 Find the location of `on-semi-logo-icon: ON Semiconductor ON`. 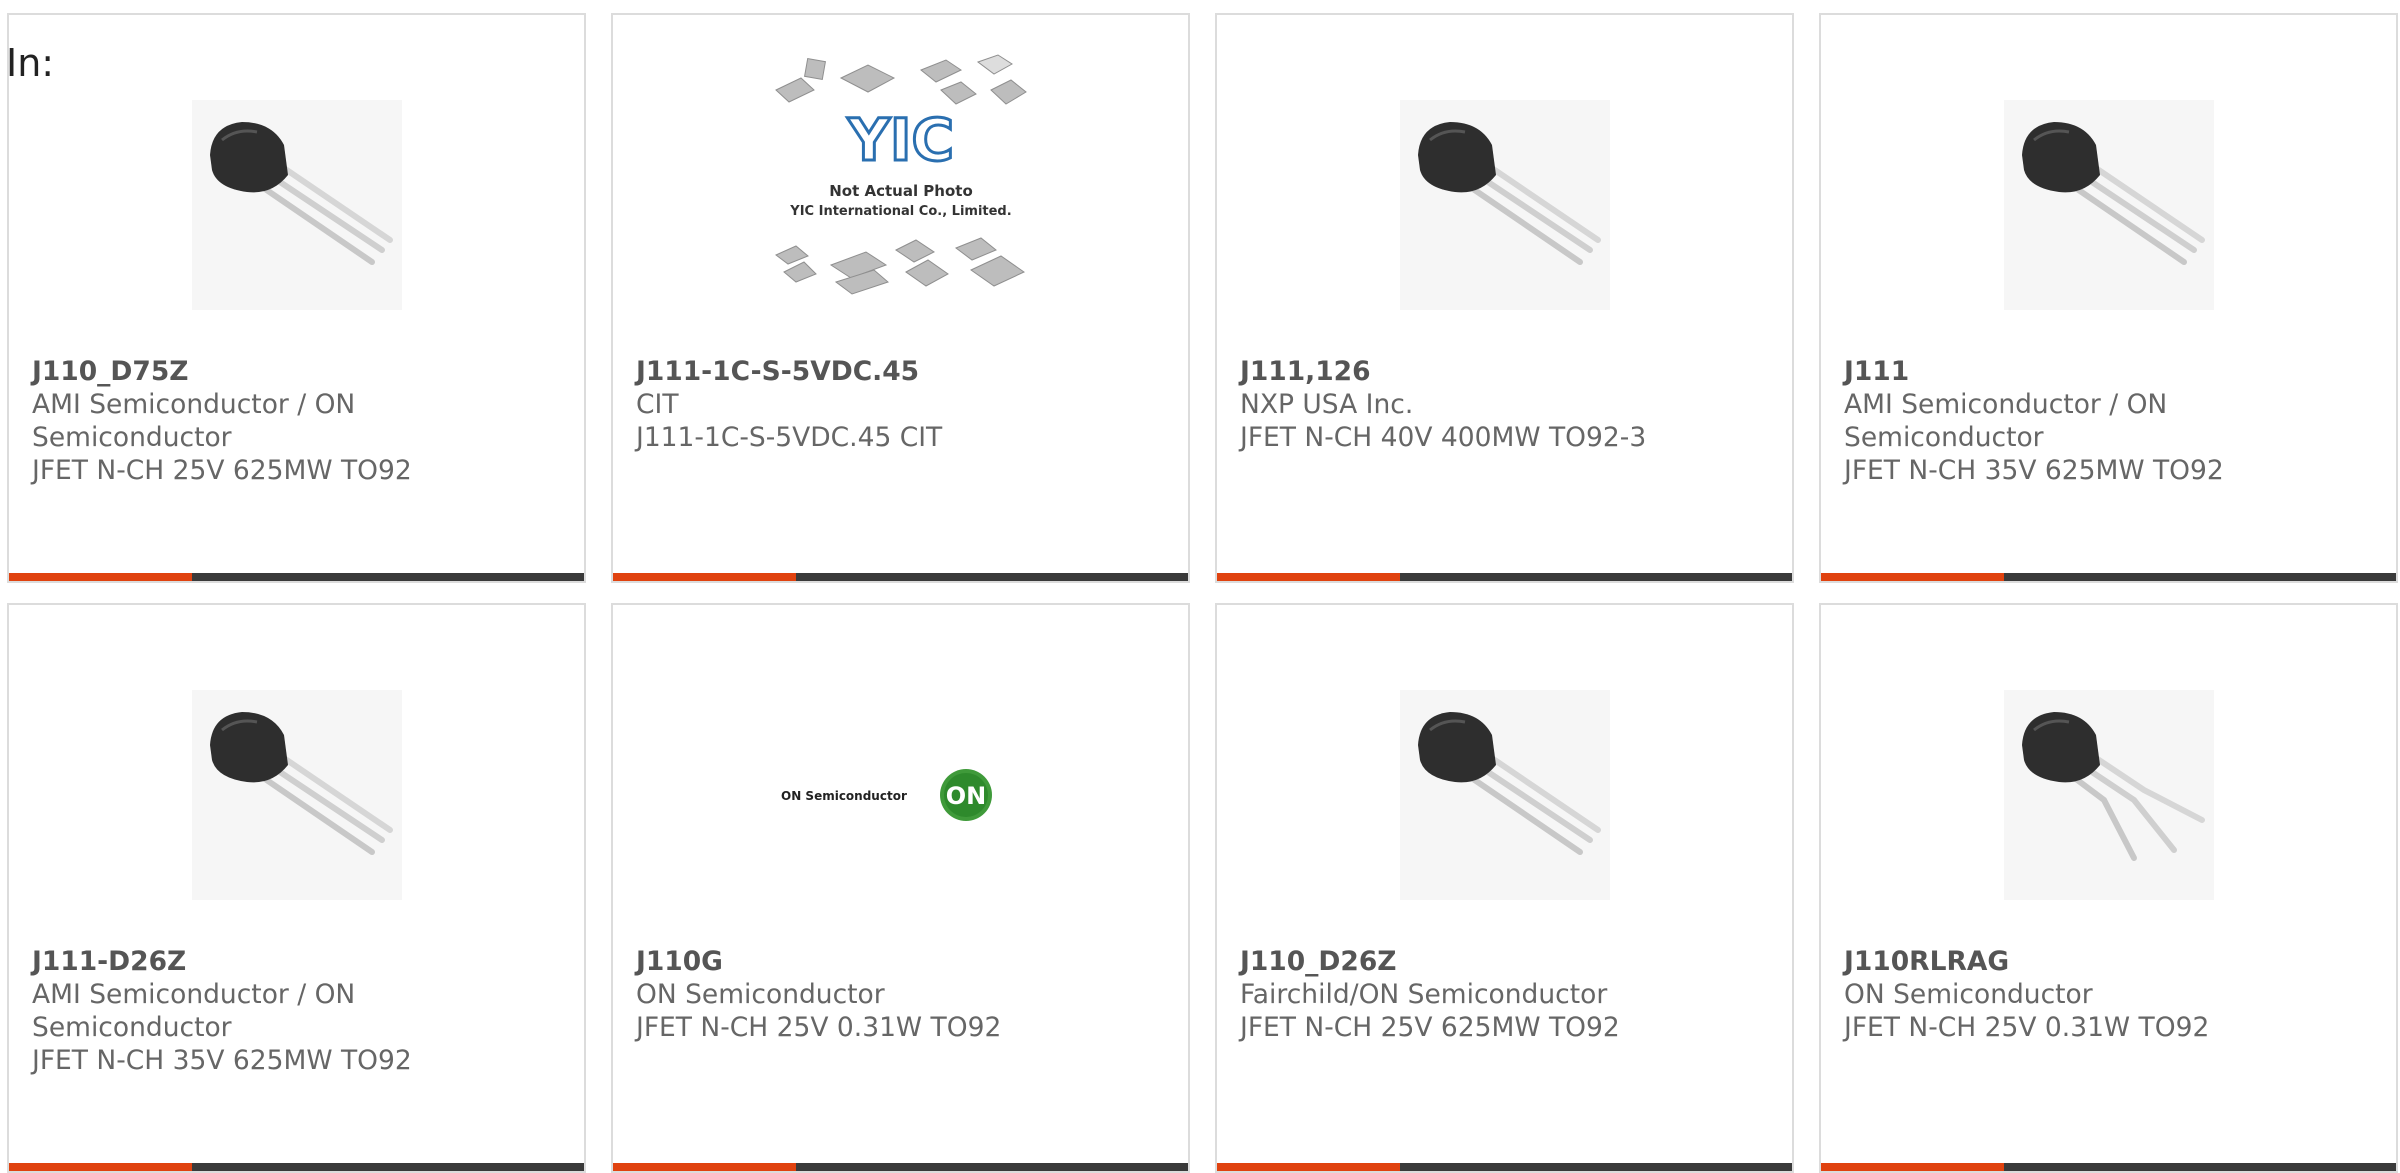

on-semi-logo-icon: ON Semiconductor ON is located at coordinates (886, 795).